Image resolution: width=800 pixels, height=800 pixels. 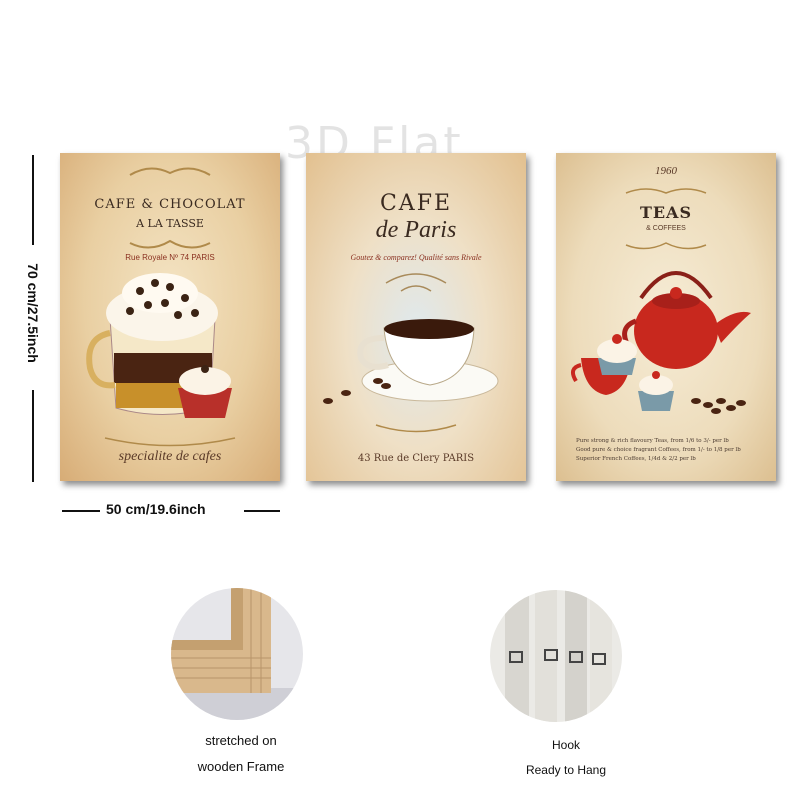 I want to click on width-dimension: 50 cm/19.6inch, so click(x=171, y=510).